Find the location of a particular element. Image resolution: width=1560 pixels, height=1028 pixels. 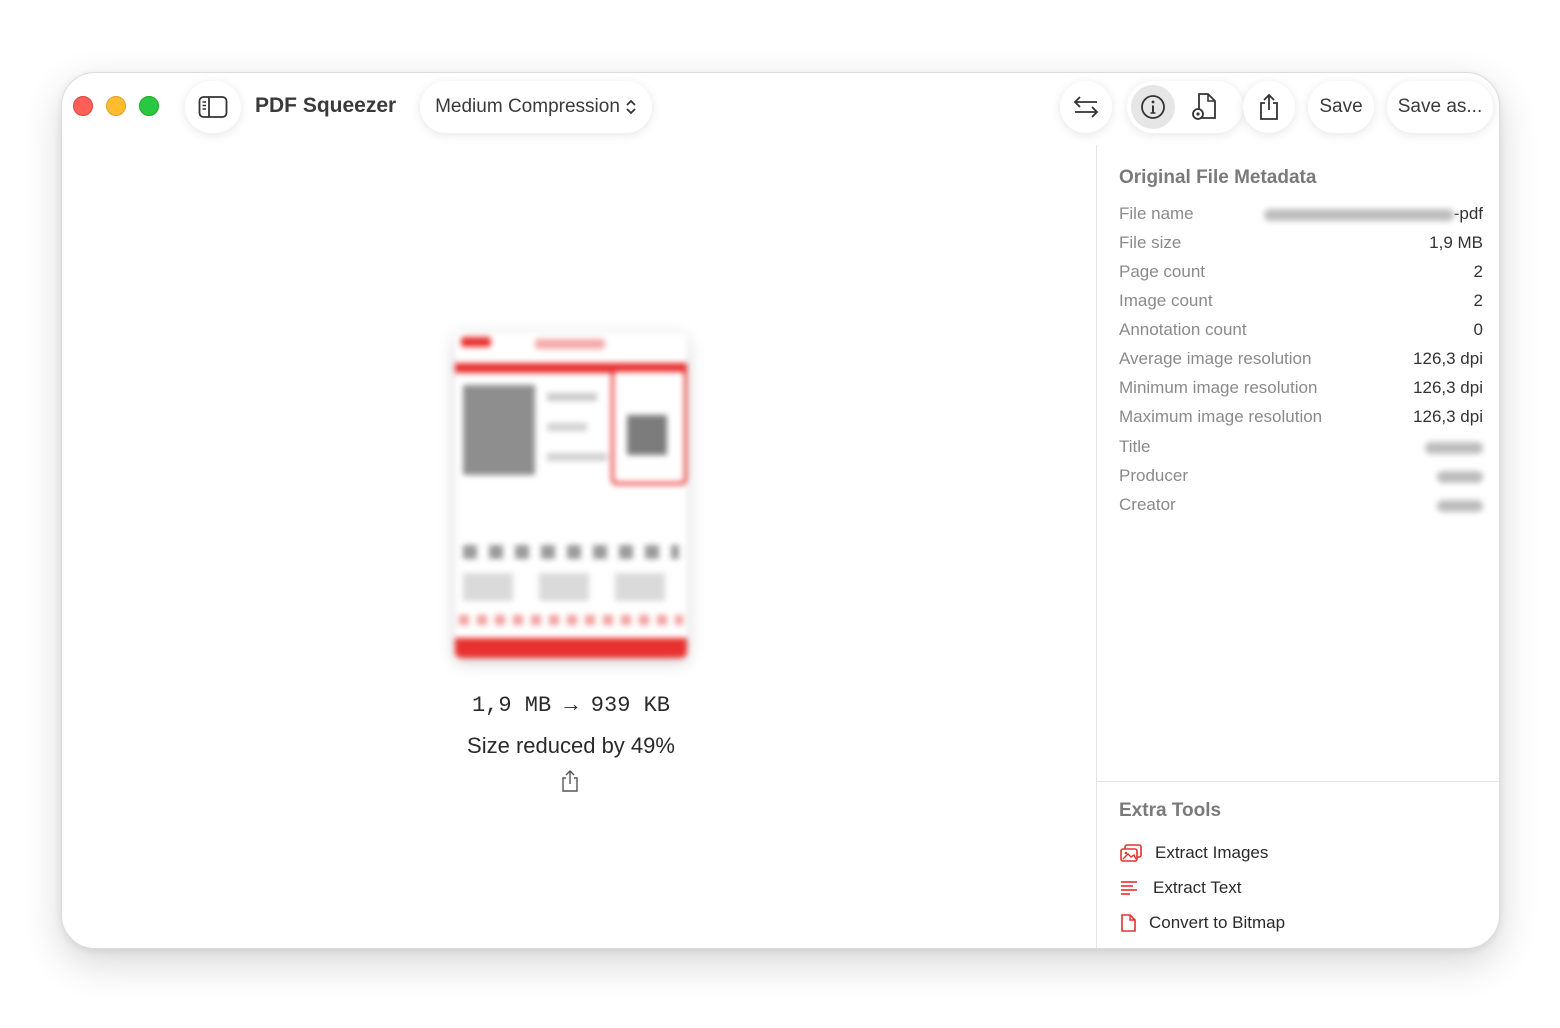

document-gear-icon is located at coordinates (1204, 106).